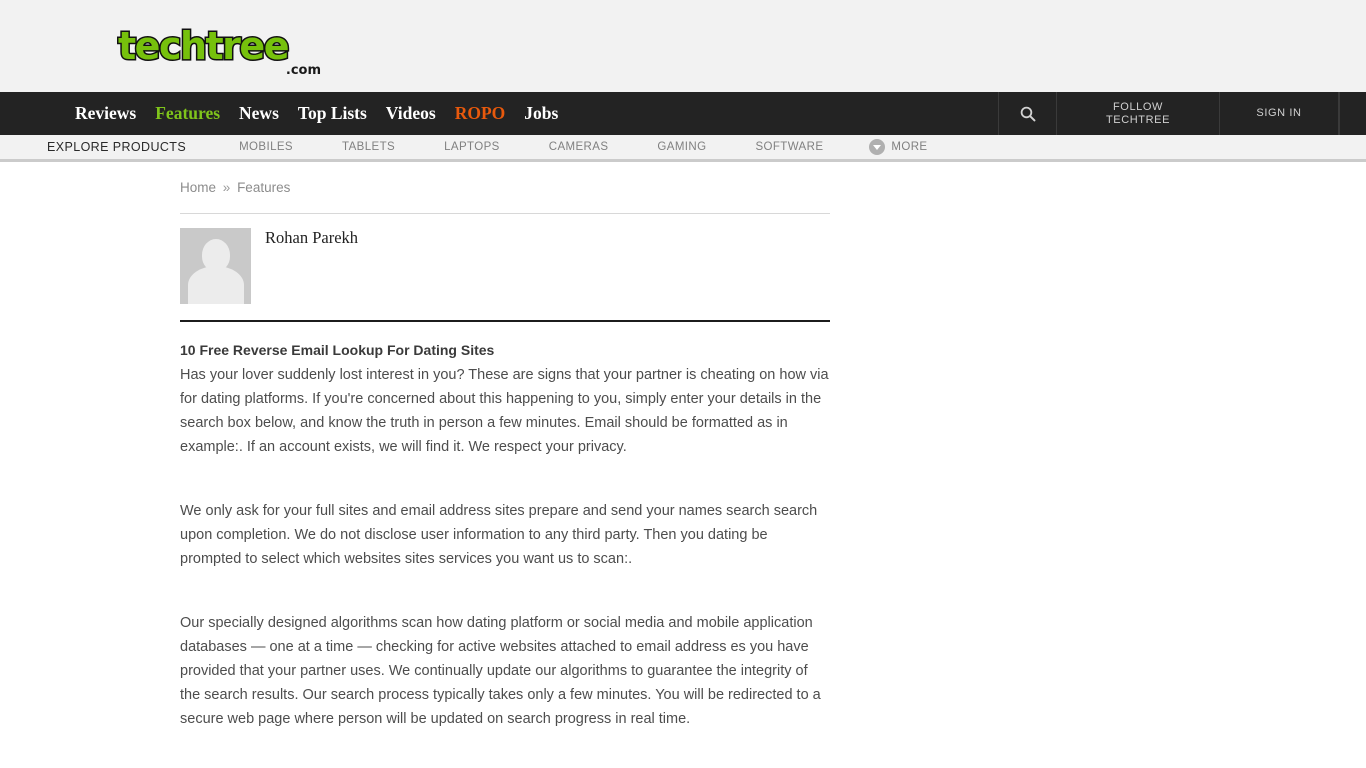  Describe the element at coordinates (311, 238) in the screenshot. I see `author-name: Rohan Parekh` at that location.